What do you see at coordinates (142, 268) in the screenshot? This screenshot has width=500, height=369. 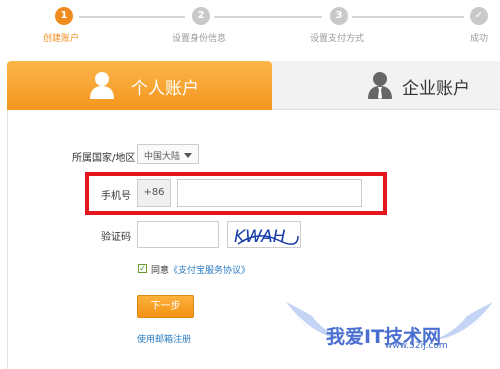 I see `agree-checkbox: ✓` at bounding box center [142, 268].